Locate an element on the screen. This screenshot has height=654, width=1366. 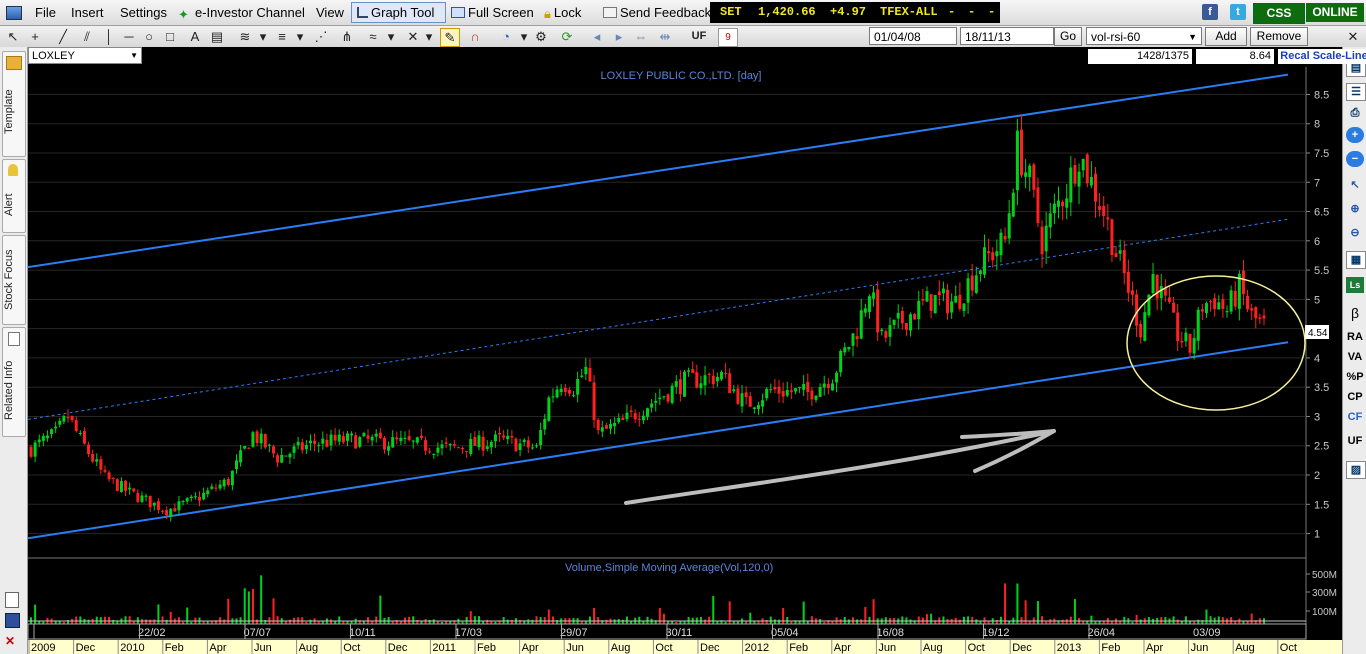
lock-label: Lock is located at coordinates (567, 12).